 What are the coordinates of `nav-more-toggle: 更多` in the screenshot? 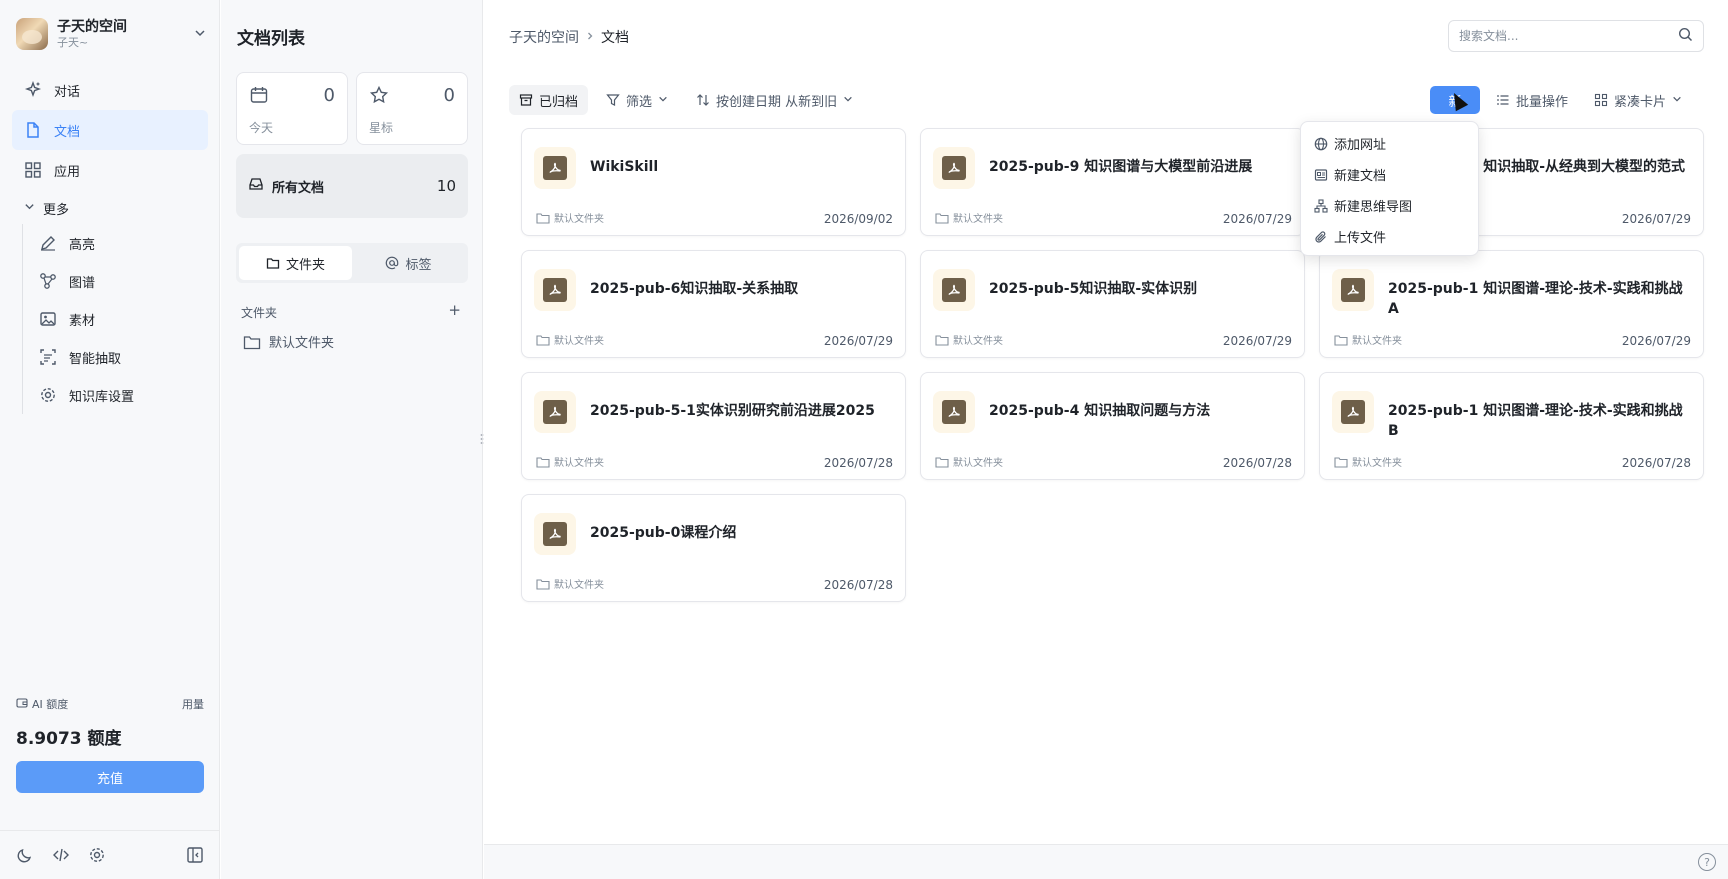 It's located at (110, 208).